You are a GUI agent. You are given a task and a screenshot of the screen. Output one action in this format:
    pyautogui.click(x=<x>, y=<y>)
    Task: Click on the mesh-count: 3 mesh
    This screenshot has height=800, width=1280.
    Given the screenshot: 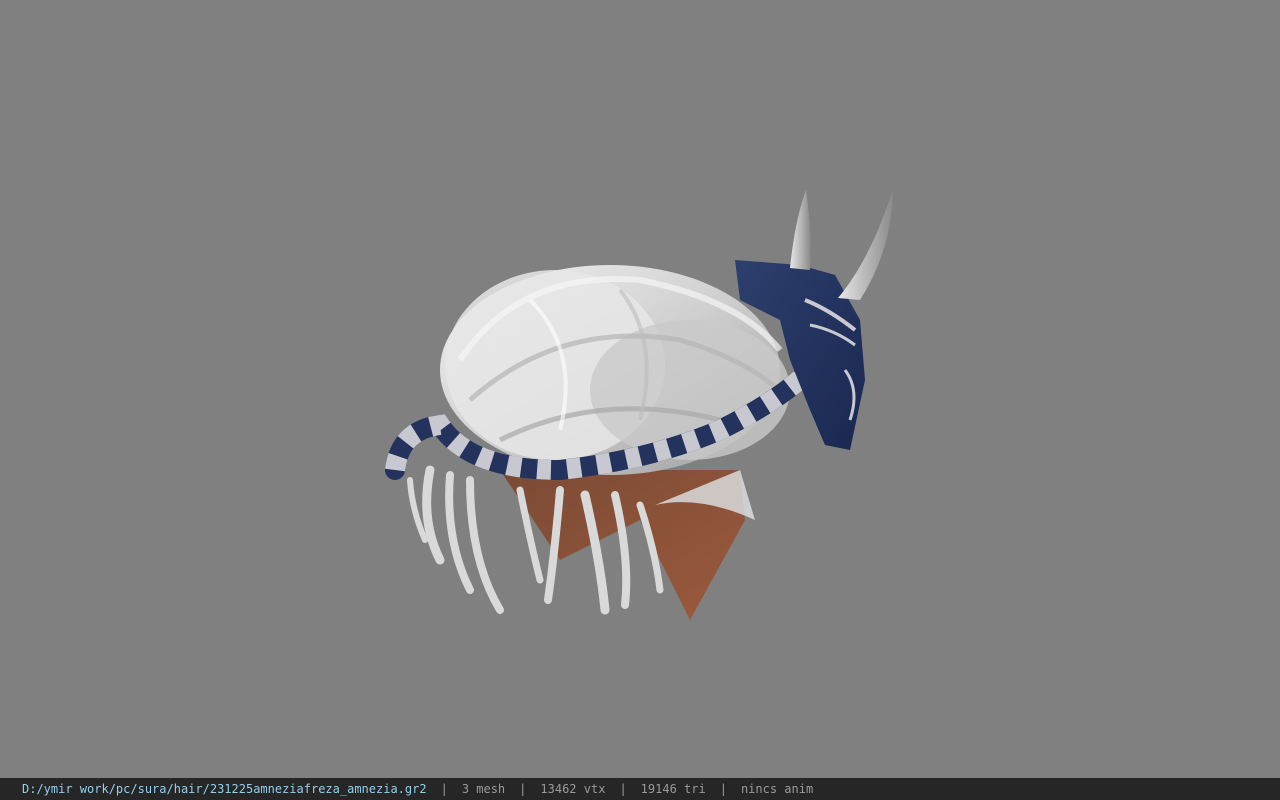 What is the action you would take?
    pyautogui.click(x=483, y=789)
    